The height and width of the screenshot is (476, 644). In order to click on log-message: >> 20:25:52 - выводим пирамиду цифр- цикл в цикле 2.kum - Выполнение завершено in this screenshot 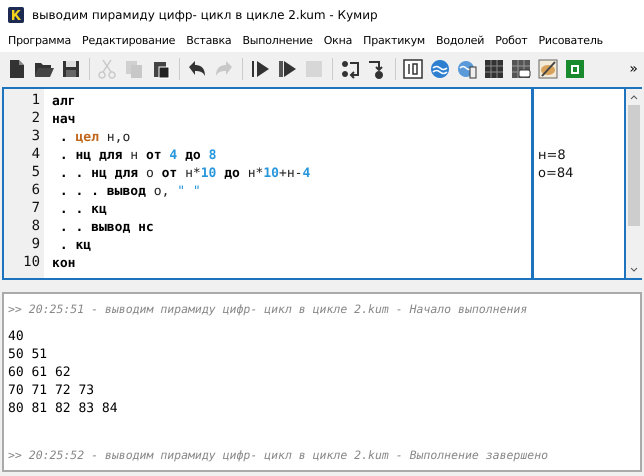, I will do `click(279, 455)`.